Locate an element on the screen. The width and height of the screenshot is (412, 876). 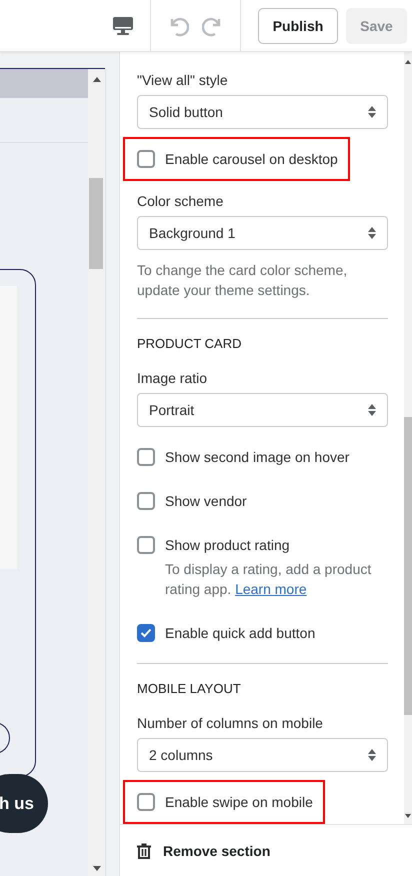
checkbox-label: Enable swipe on mobile is located at coordinates (239, 802).